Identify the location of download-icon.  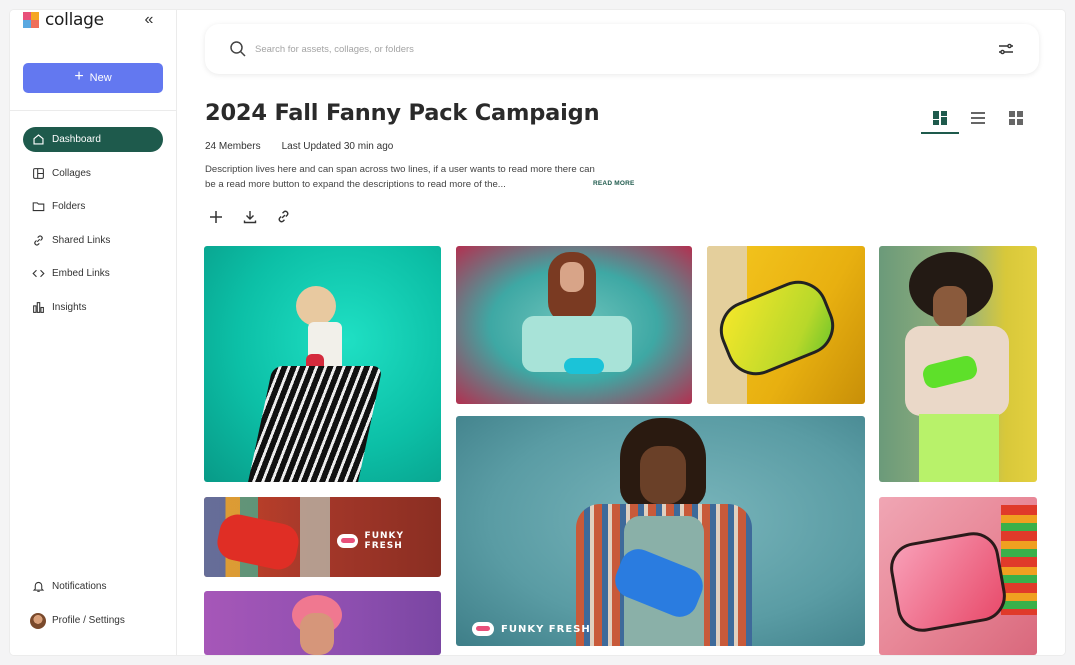
(249, 216).